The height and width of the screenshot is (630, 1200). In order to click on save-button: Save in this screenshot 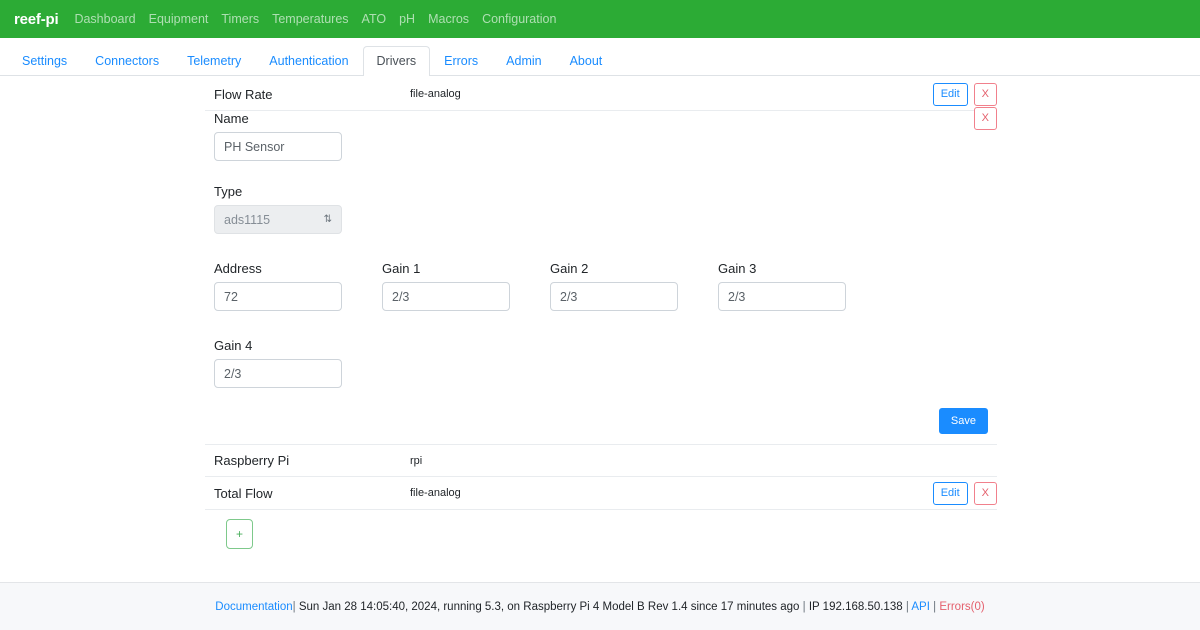, I will do `click(963, 421)`.